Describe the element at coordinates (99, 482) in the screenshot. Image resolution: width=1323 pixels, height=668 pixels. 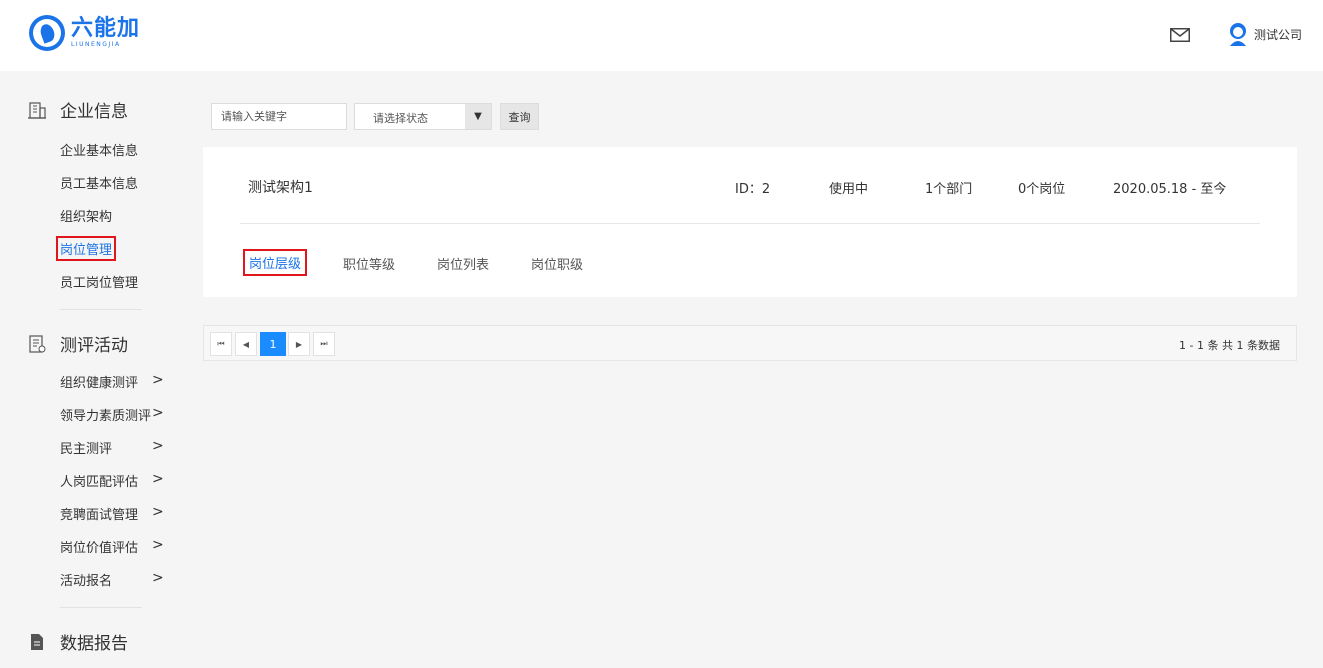
I see `sidebar-item-label: 人岗匹配评估` at that location.